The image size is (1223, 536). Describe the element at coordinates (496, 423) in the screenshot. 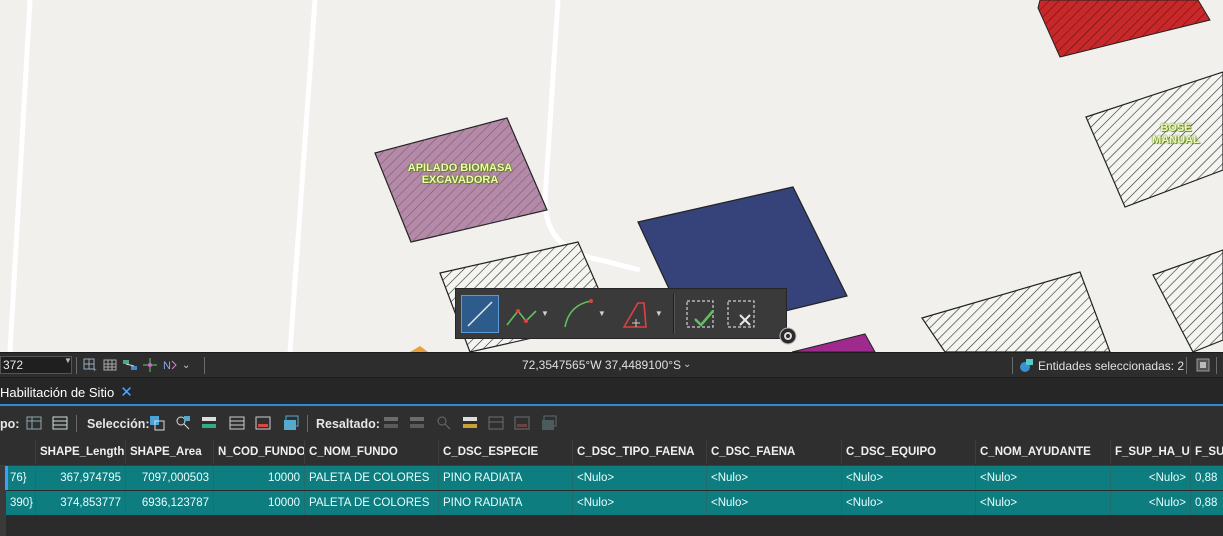

I see `highlight-unselect-icon` at that location.